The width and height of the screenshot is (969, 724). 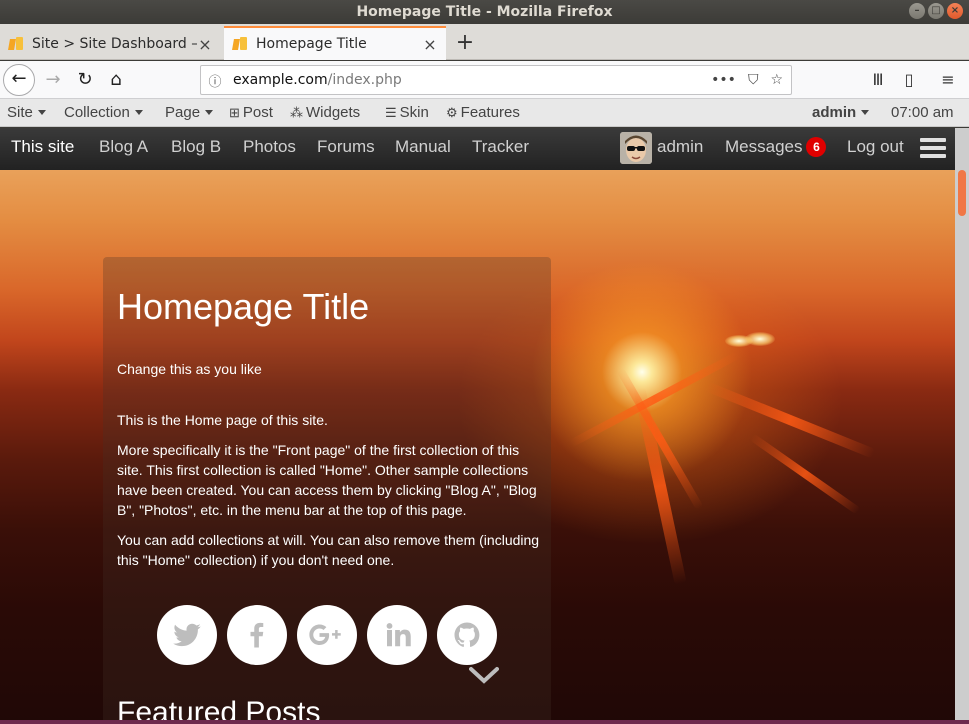 I want to click on admin-user-menu: admin, so click(x=841, y=113).